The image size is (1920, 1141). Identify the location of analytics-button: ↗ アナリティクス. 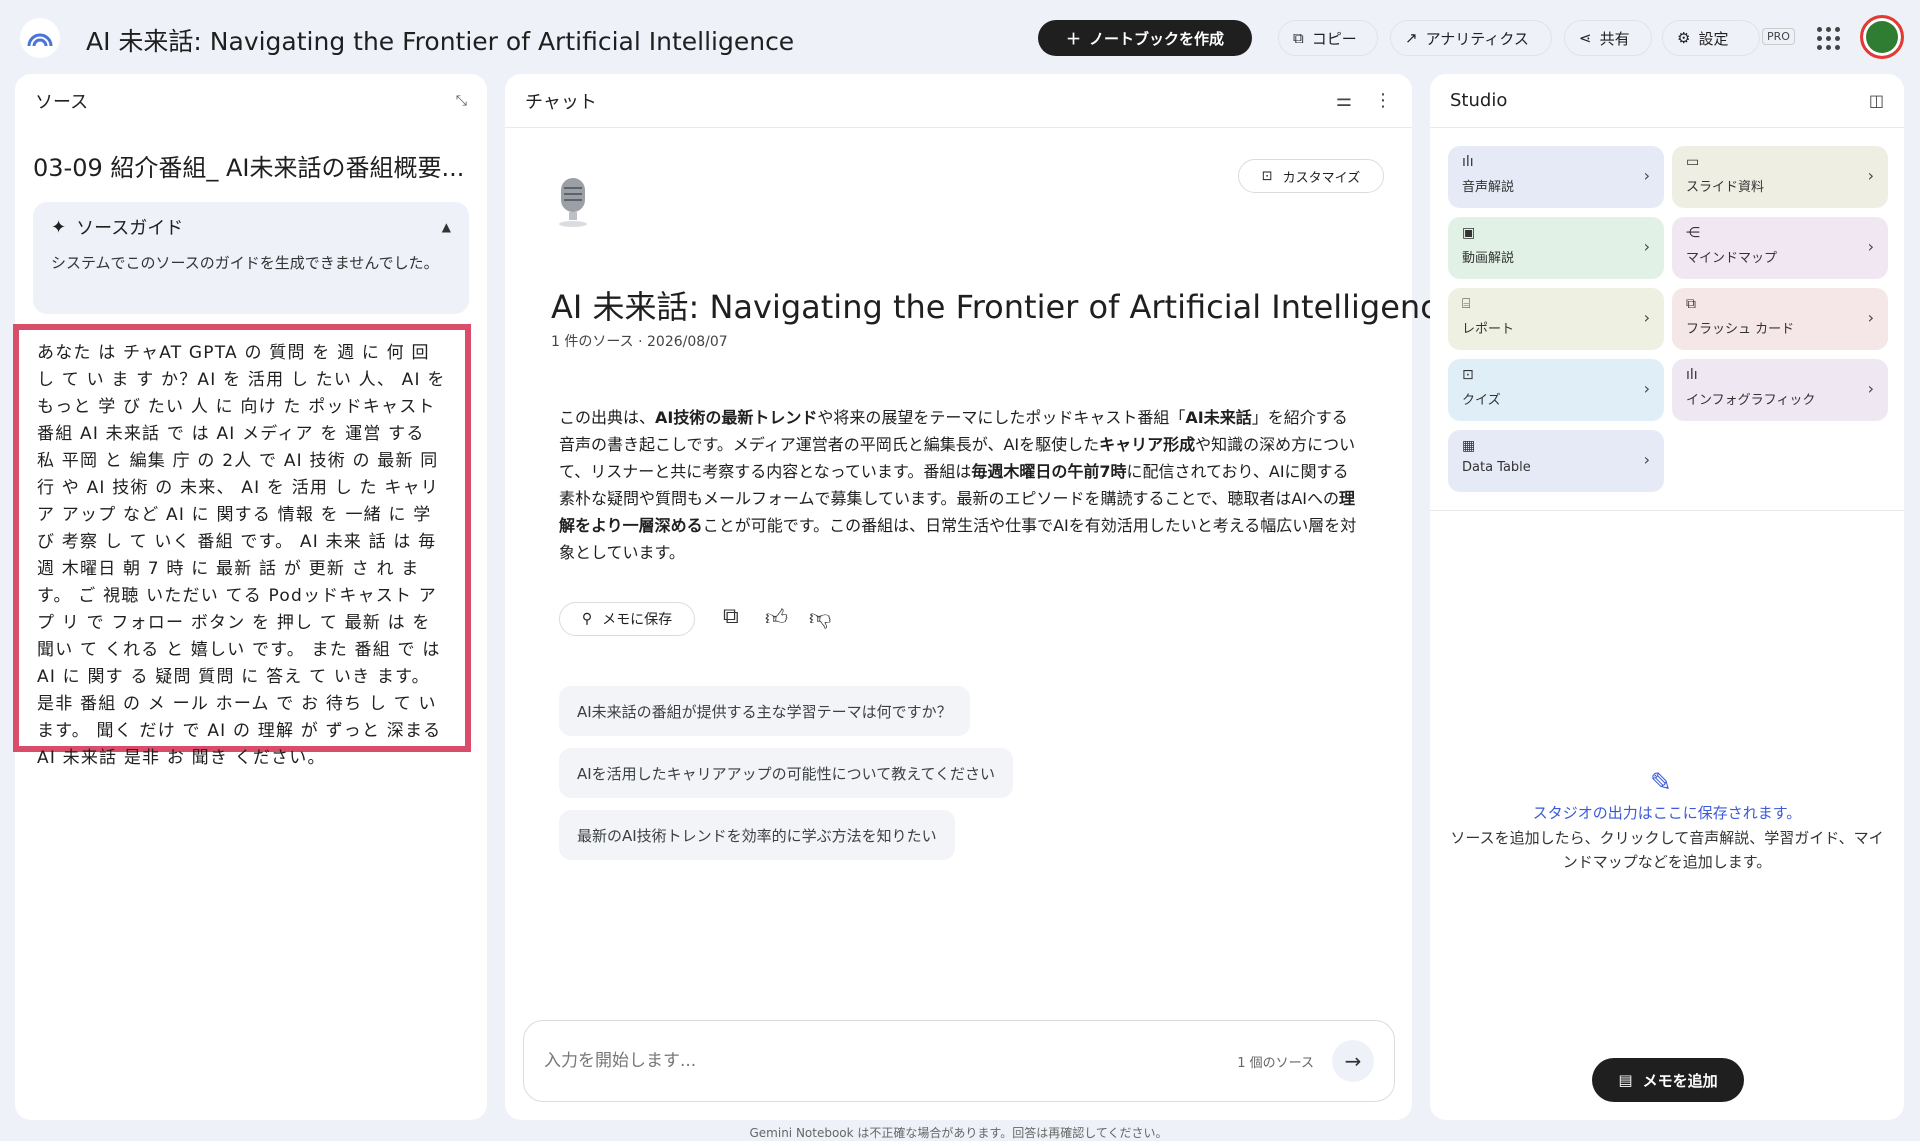
(1471, 38).